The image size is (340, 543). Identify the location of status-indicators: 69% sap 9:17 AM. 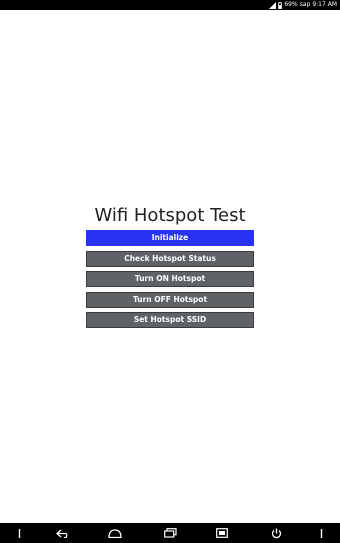
(303, 5).